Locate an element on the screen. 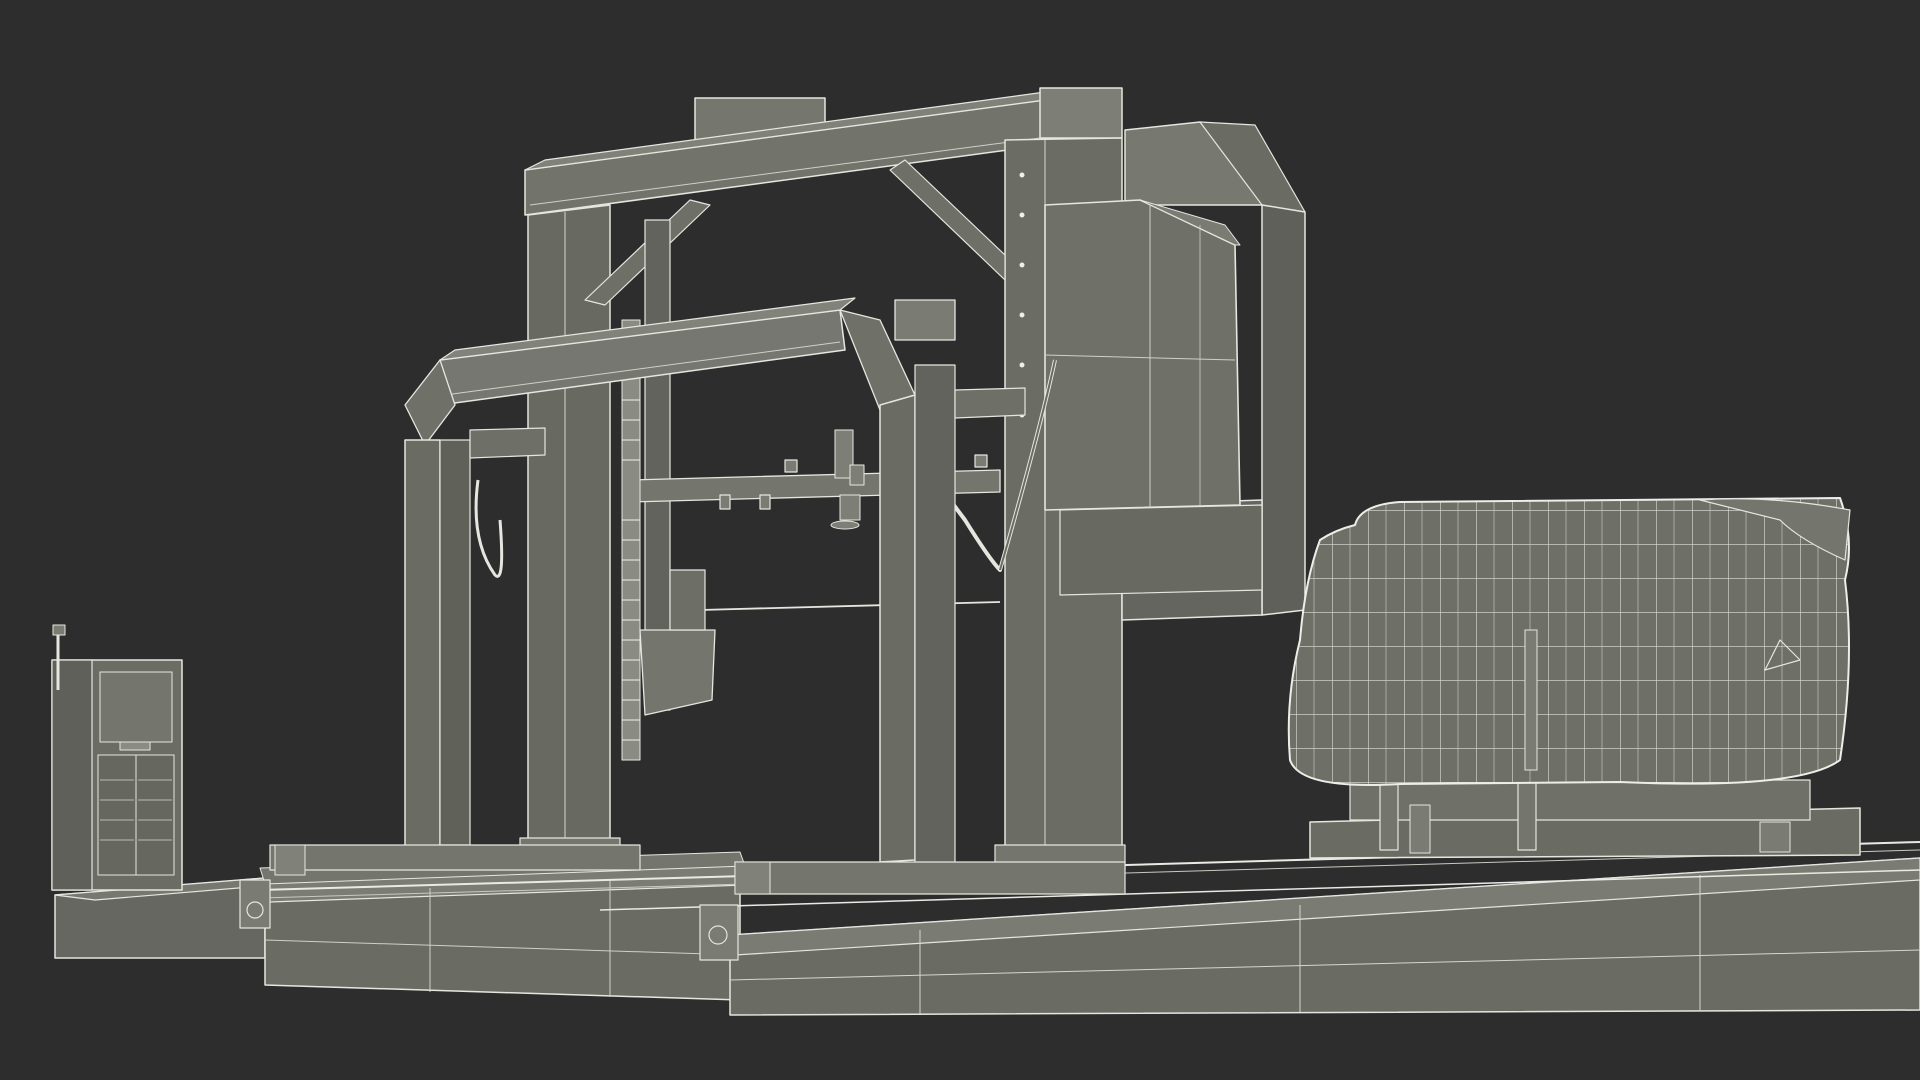  log is located at coordinates (1569, 641).